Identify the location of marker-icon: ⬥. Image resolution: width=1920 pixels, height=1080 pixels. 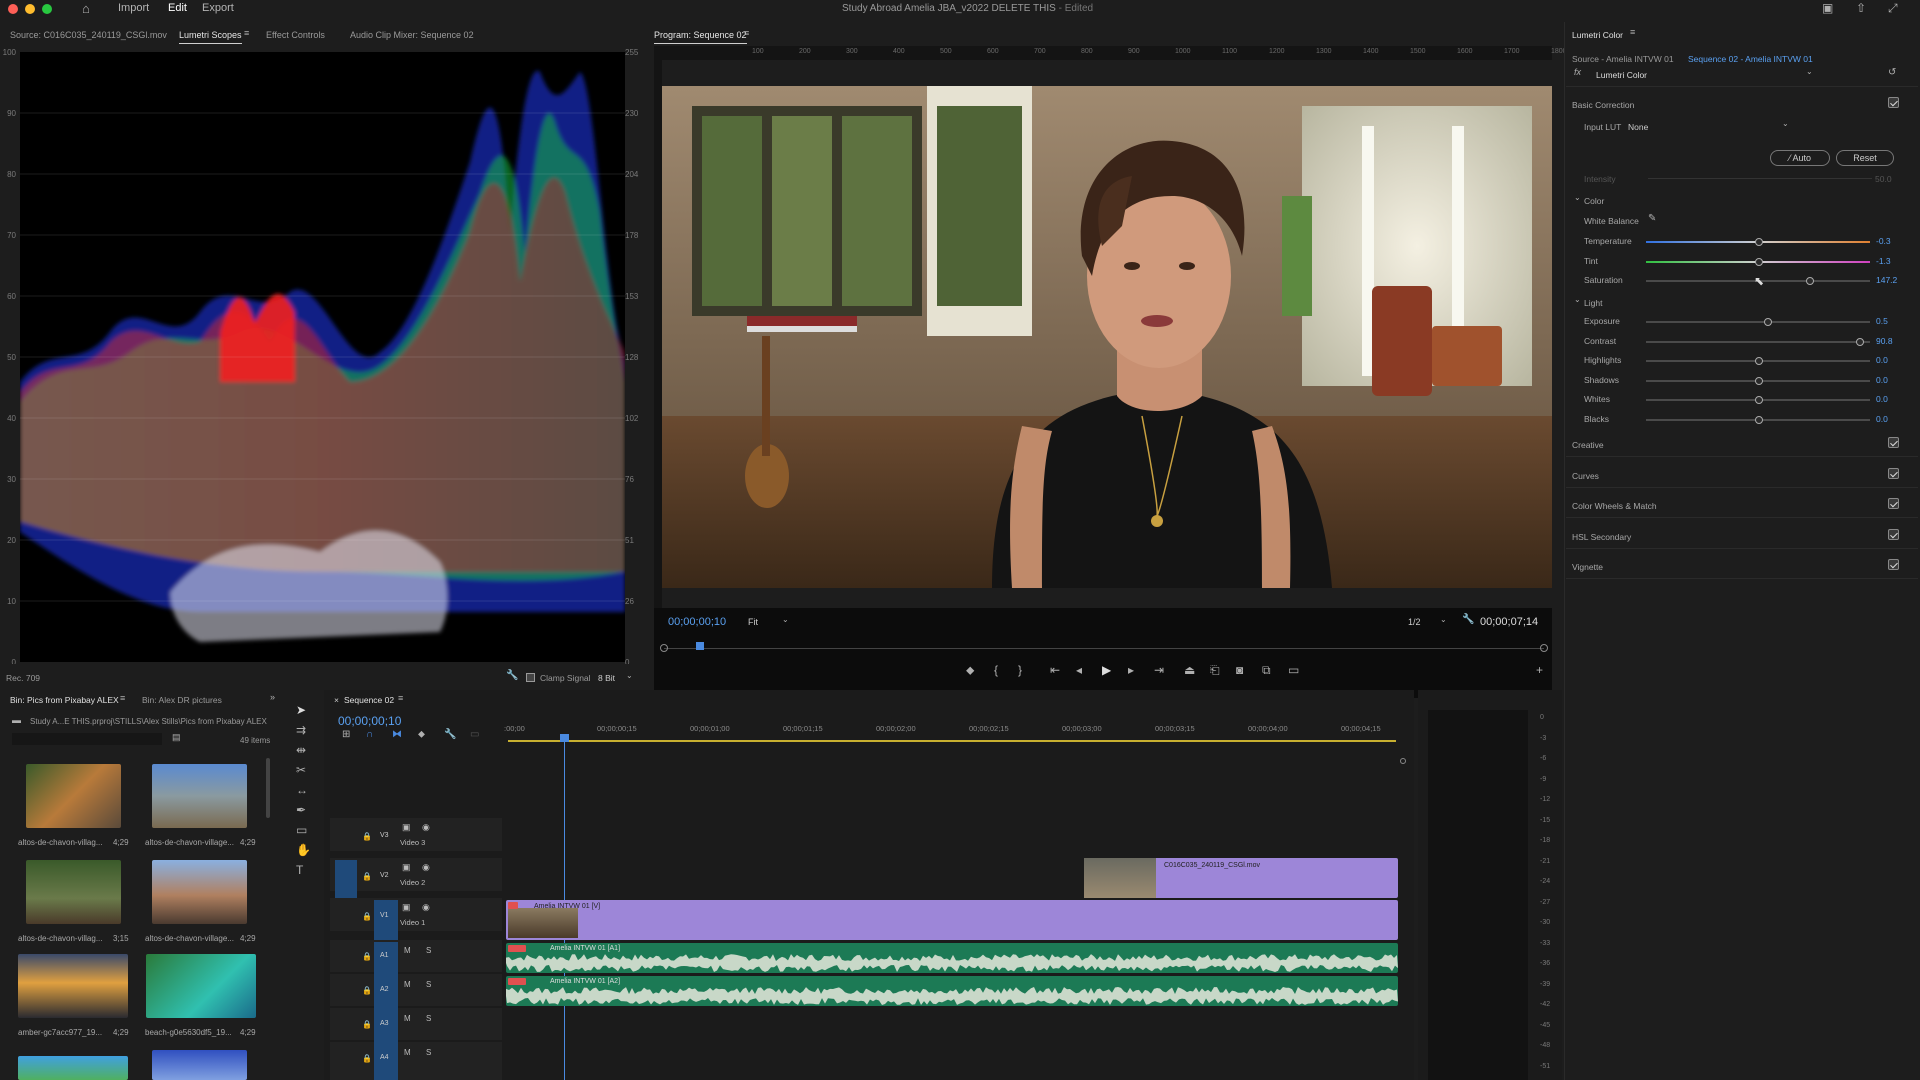
(970, 670).